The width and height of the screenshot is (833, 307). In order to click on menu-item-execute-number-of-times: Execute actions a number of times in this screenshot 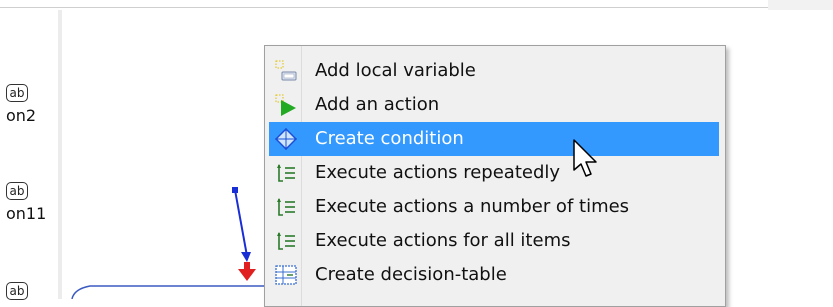, I will do `click(494, 207)`.